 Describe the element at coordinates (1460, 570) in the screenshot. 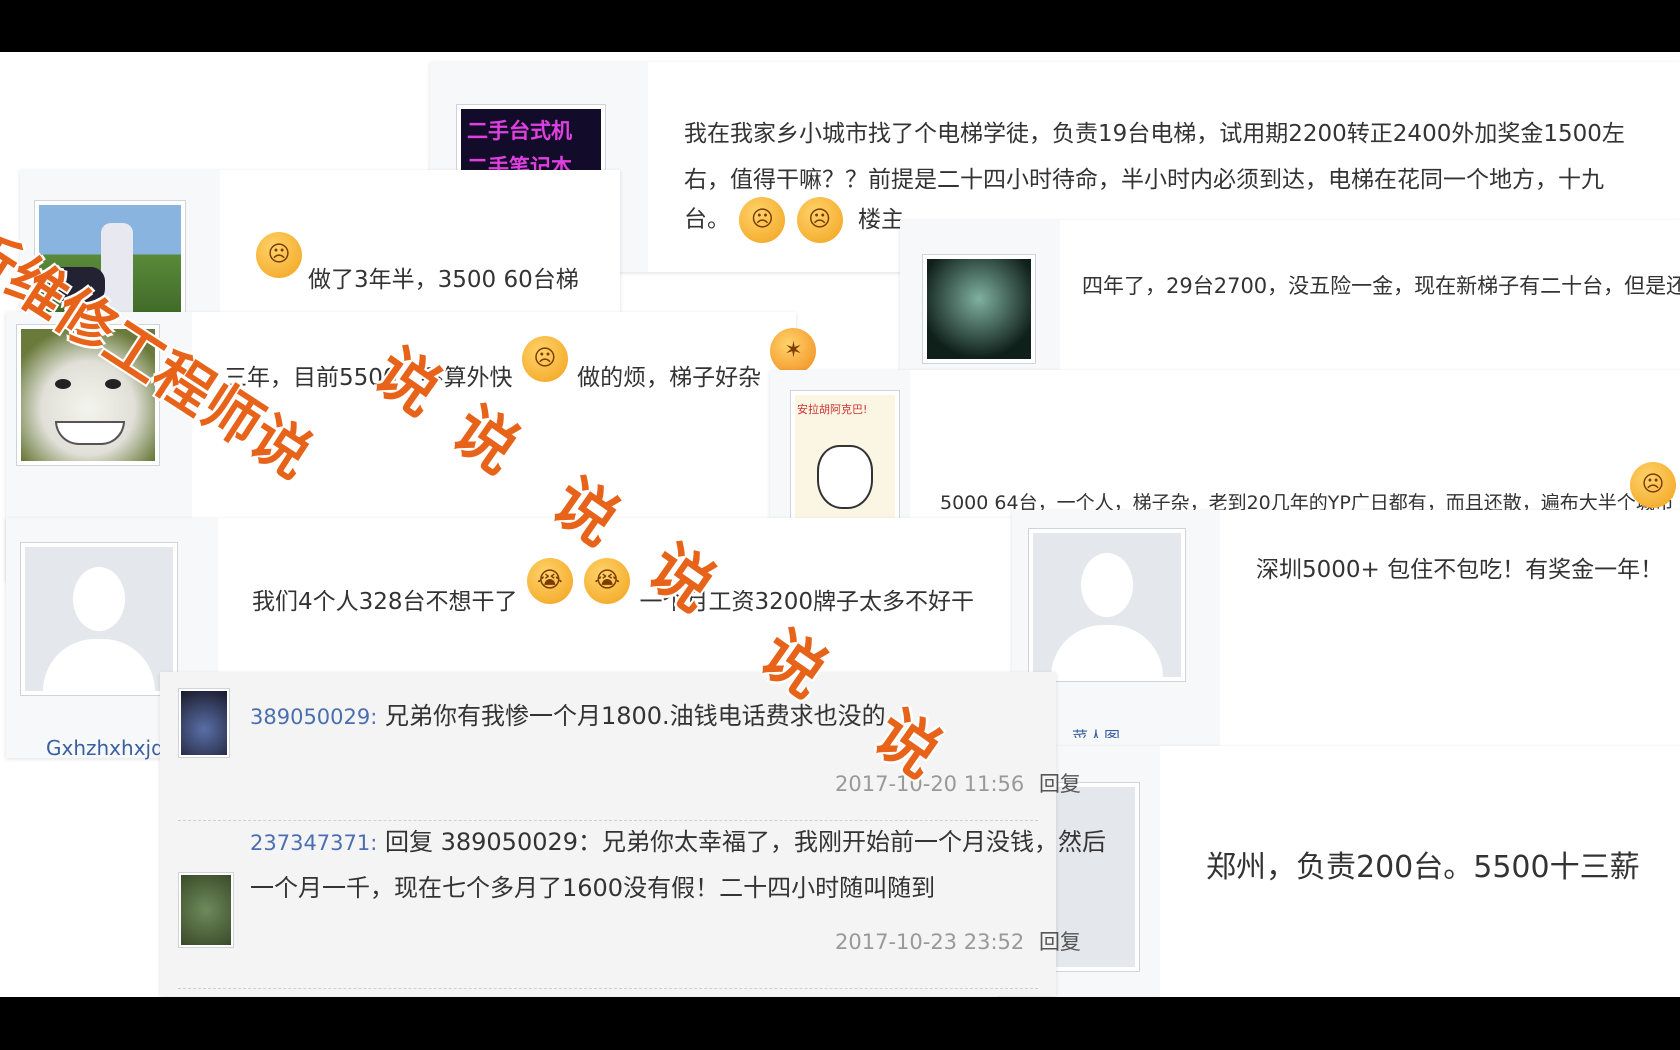

I see `post-7-text: 深圳5000+ 包住不包吃！有奖金一年！` at that location.